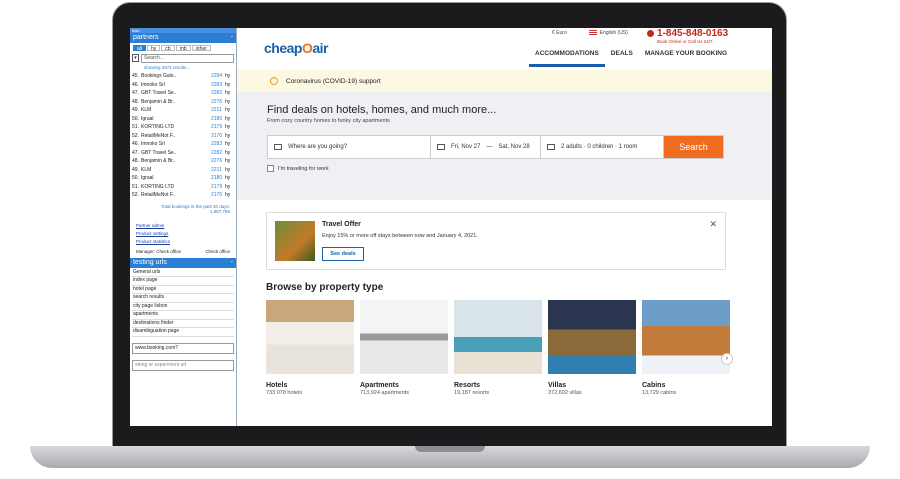 The height and width of the screenshot is (479, 900). Describe the element at coordinates (186, 235) in the screenshot. I see `product-settings-link: Product settings` at that location.